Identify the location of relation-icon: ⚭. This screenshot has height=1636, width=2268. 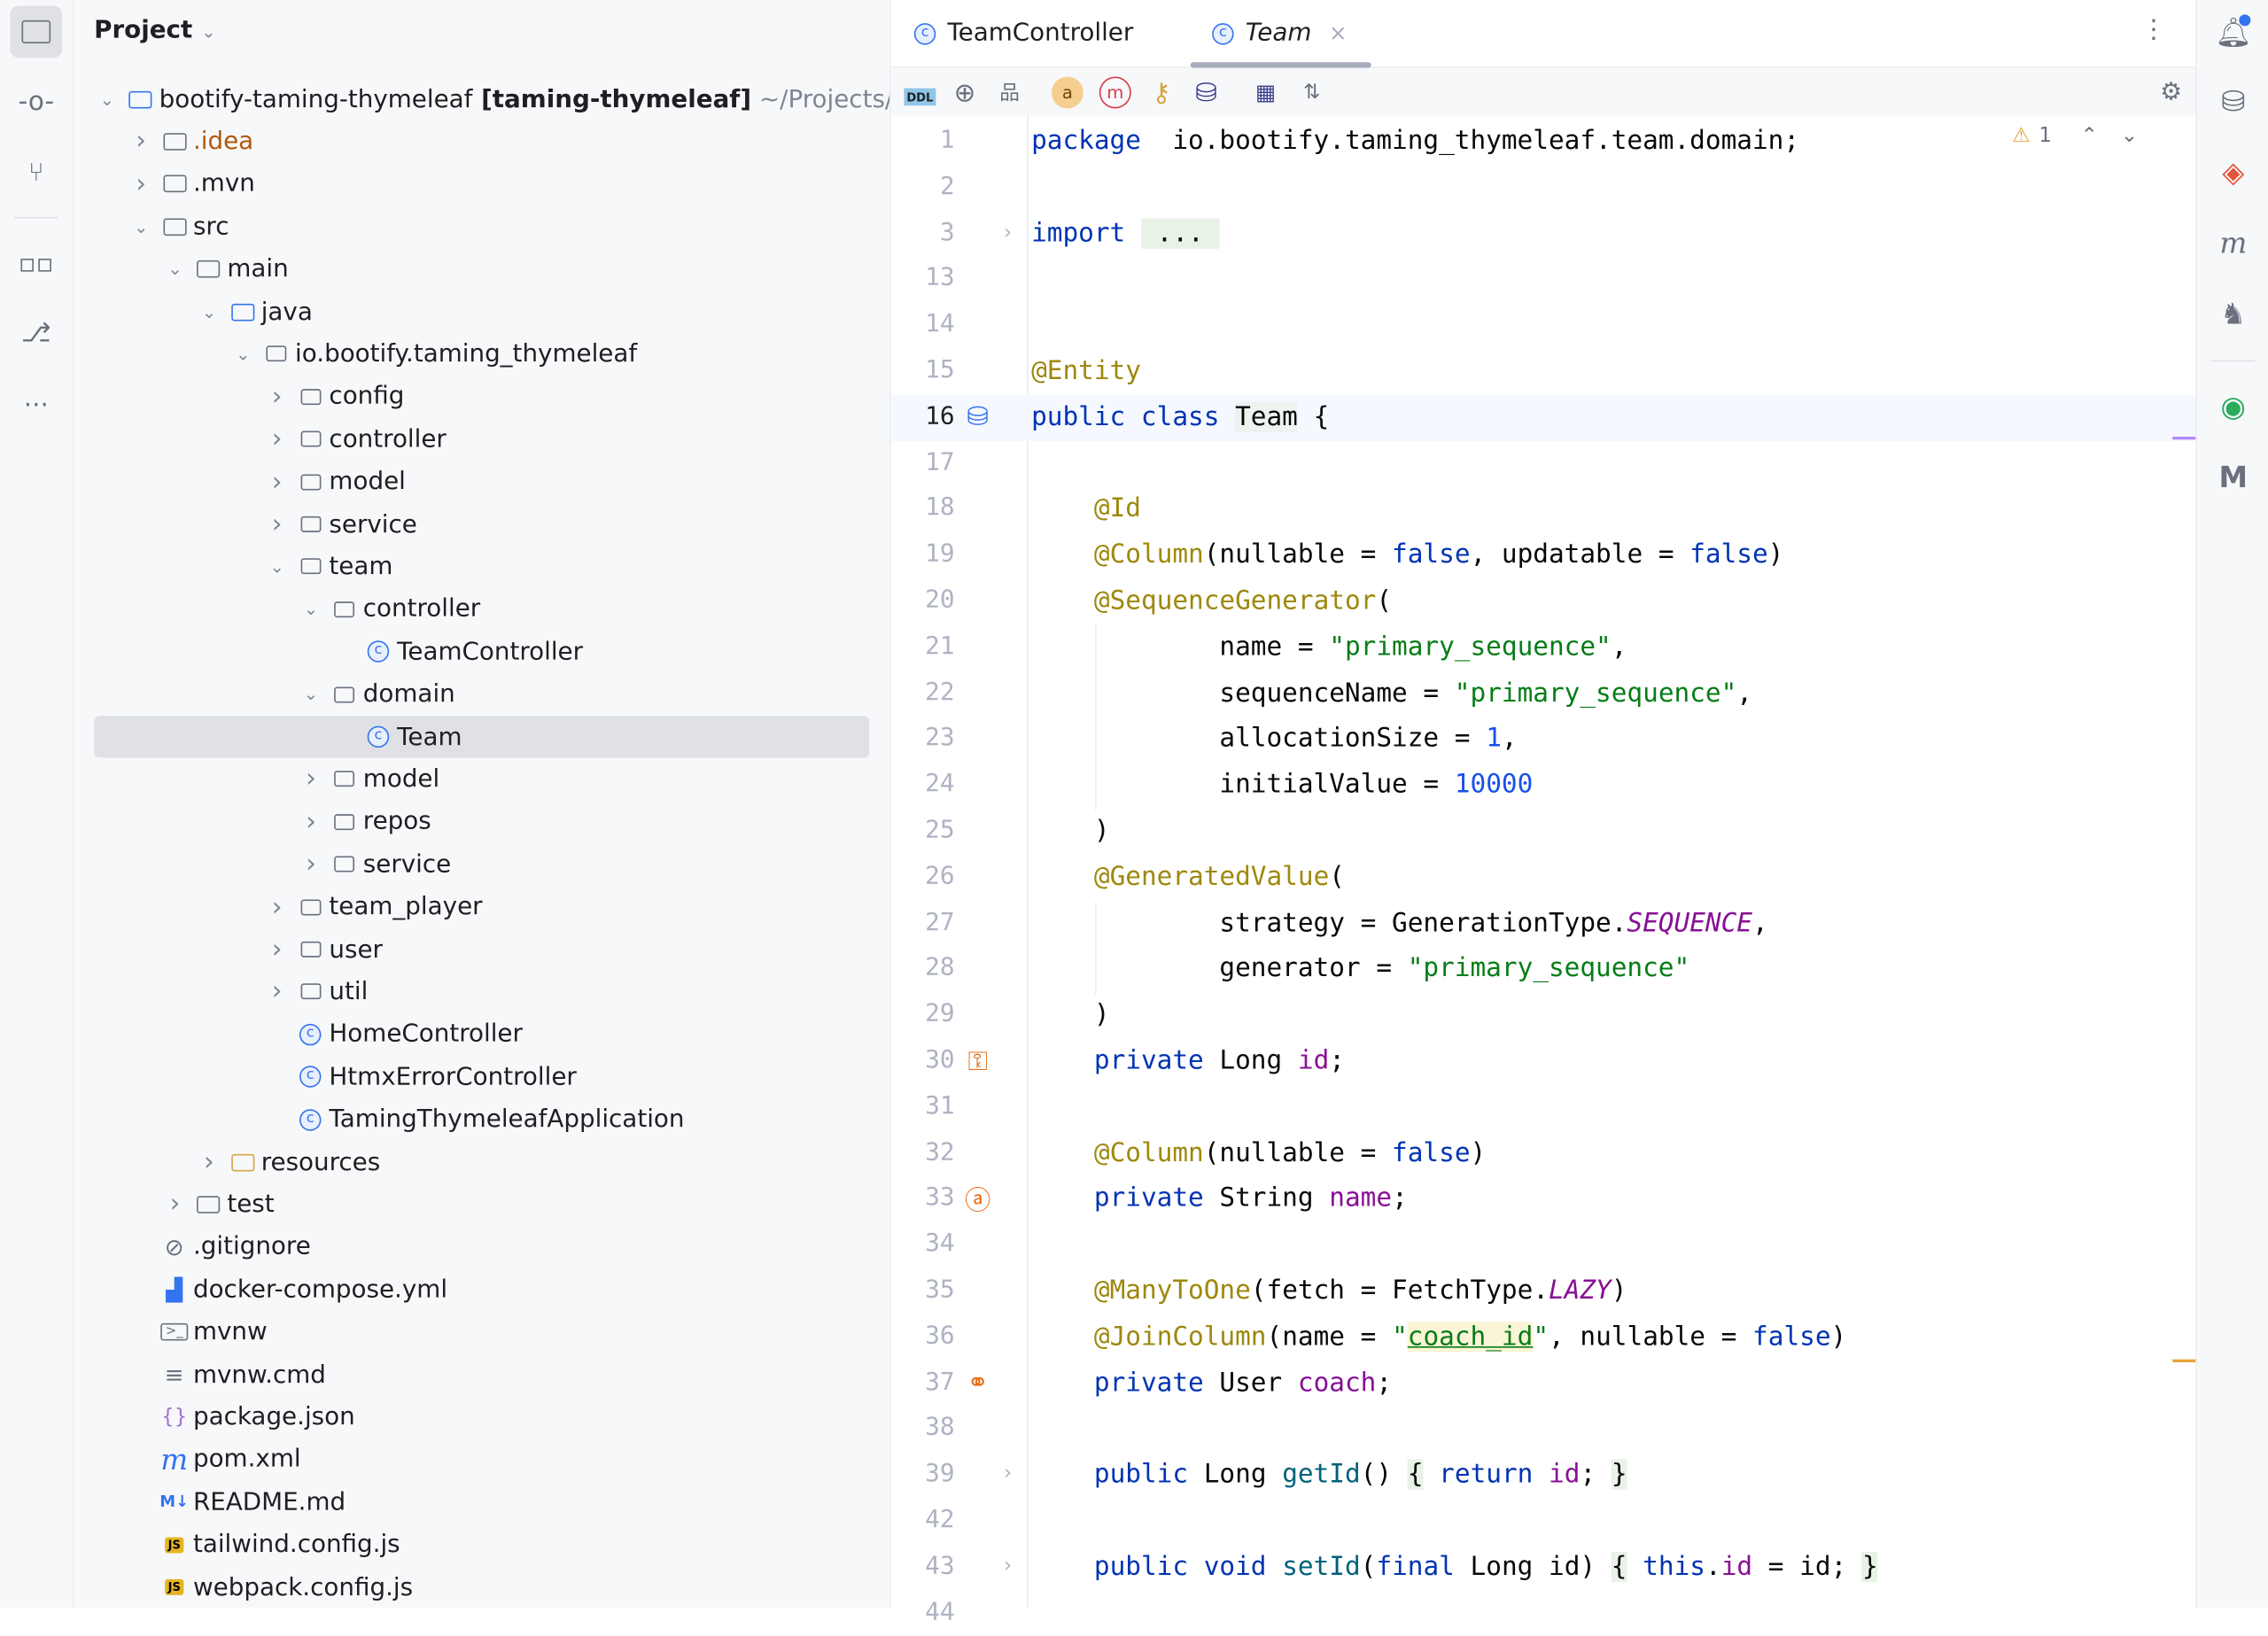
(977, 1384).